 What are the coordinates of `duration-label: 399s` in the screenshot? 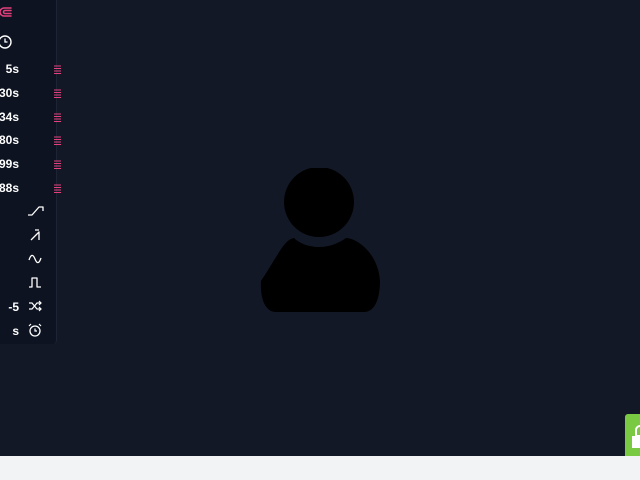 It's located at (9, 164).